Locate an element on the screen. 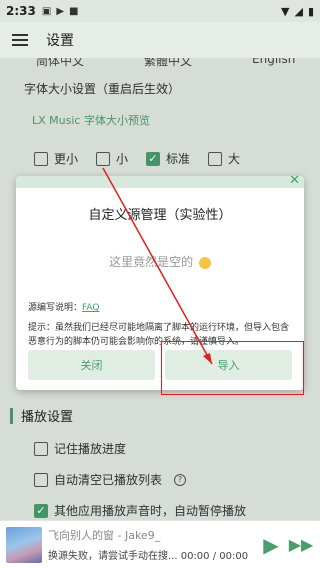 This screenshot has height=568, width=320. notification-icons: ▣ ▶ ■ is located at coordinates (60, 11).